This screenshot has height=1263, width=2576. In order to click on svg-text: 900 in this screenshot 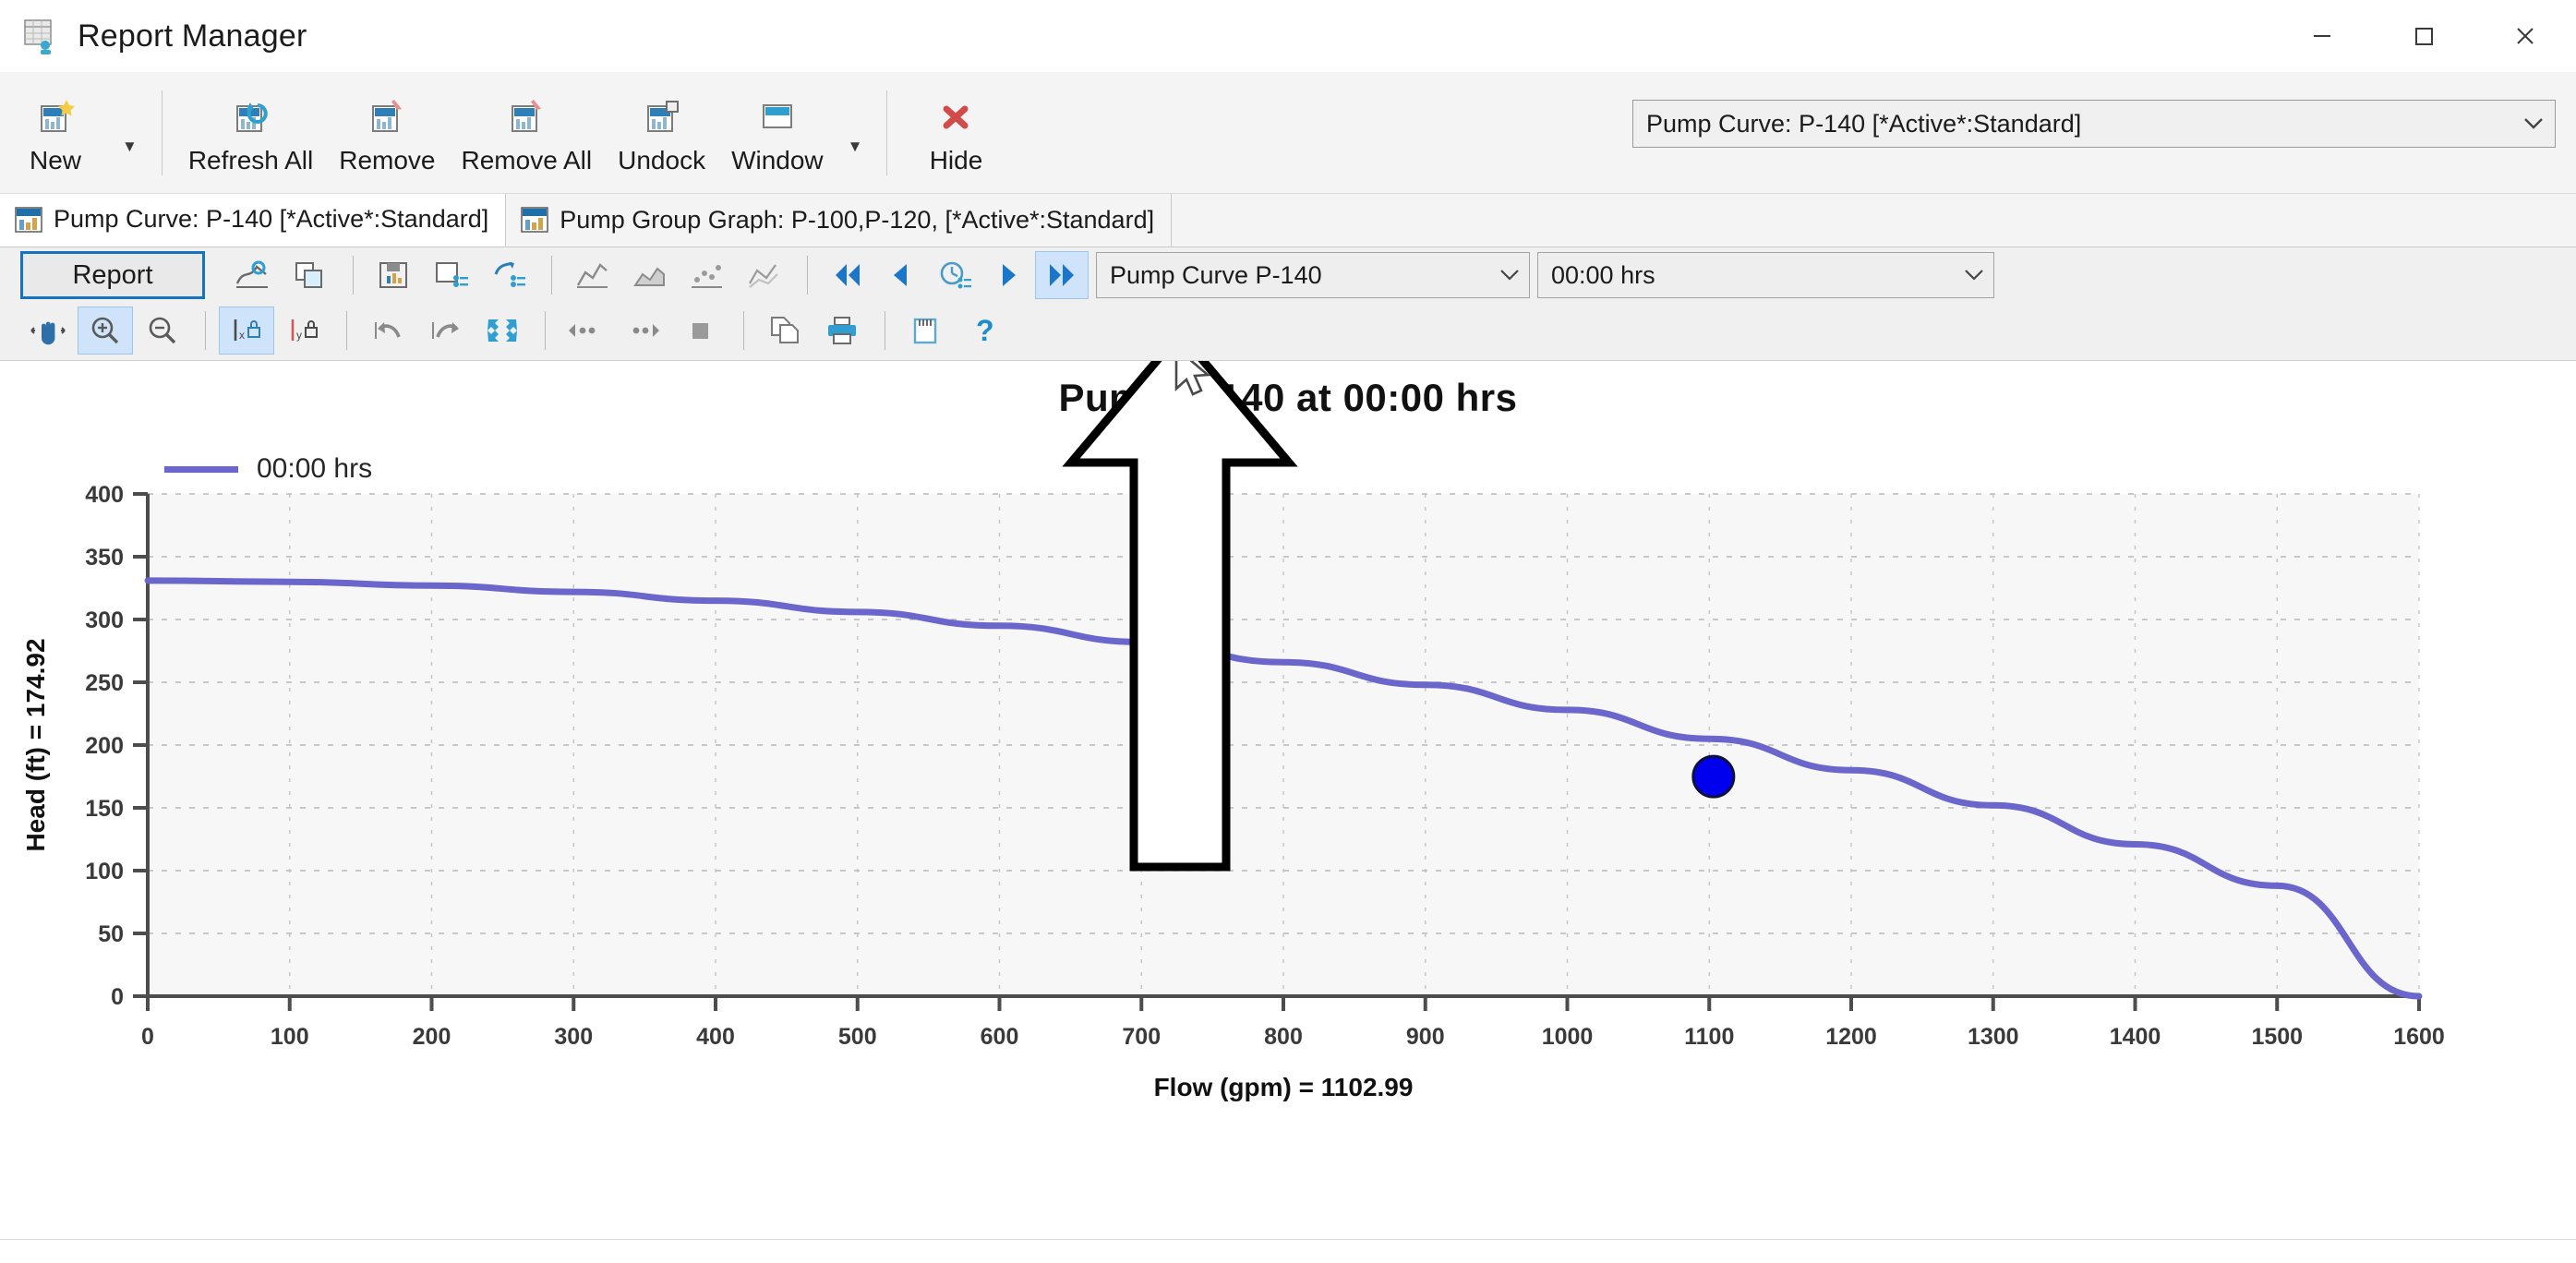, I will do `click(1425, 1037)`.